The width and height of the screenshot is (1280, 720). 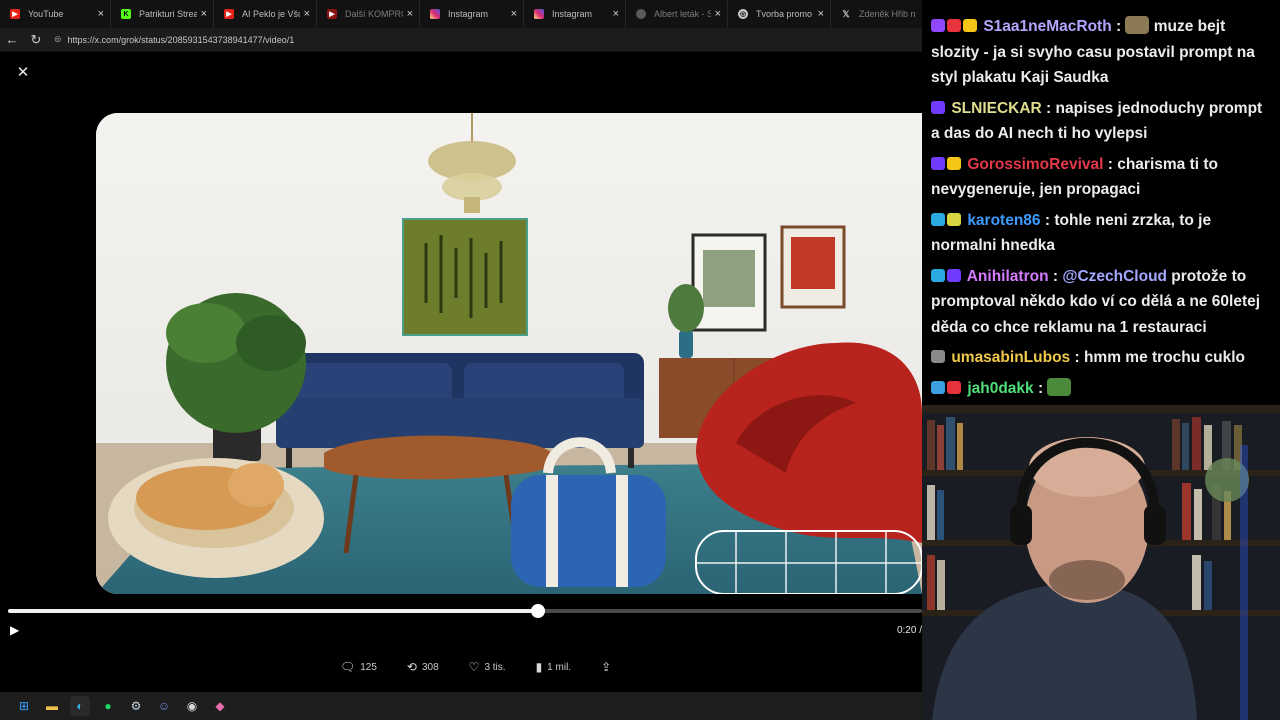 I want to click on reply-icon: 🗨, so click(x=348, y=667).